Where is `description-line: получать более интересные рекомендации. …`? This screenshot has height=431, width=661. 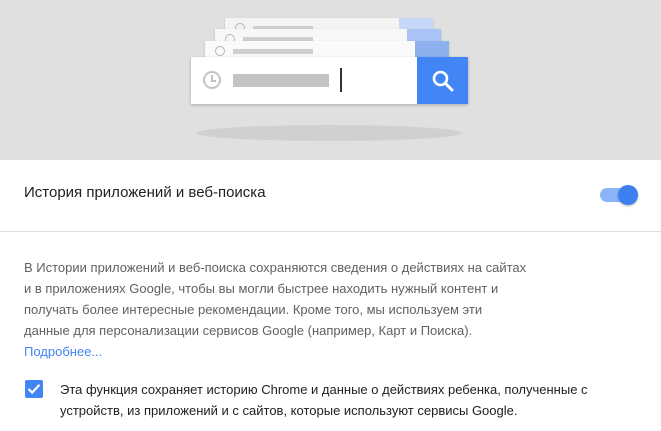 description-line: получать более интересные рекомендации. … is located at coordinates (253, 309).